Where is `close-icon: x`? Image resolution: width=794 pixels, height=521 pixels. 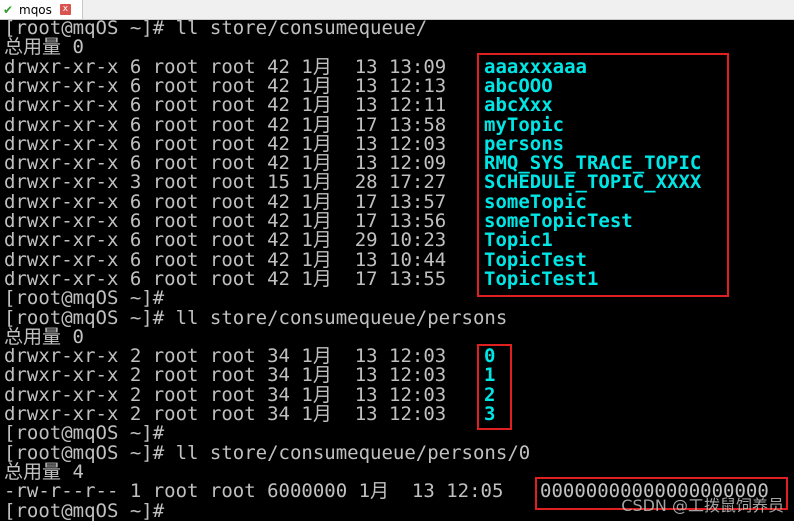
close-icon: x is located at coordinates (65, 9).